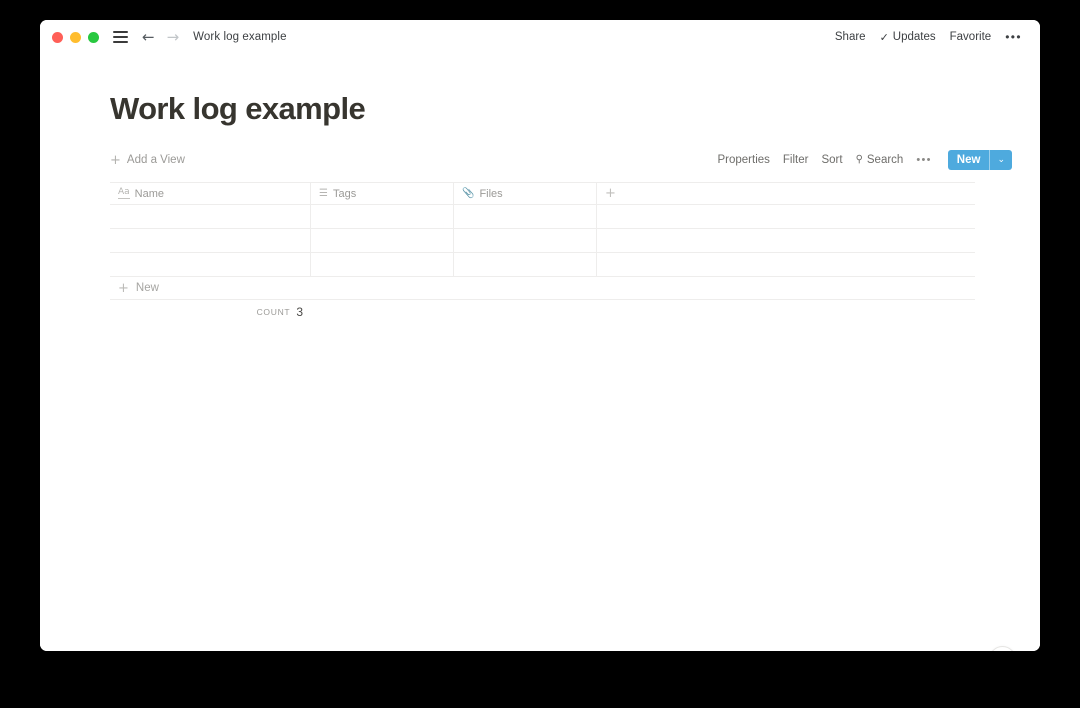 The width and height of the screenshot is (1080, 708). What do you see at coordinates (382, 194) in the screenshot?
I see `column-header-tags: ☰ Tags` at bounding box center [382, 194].